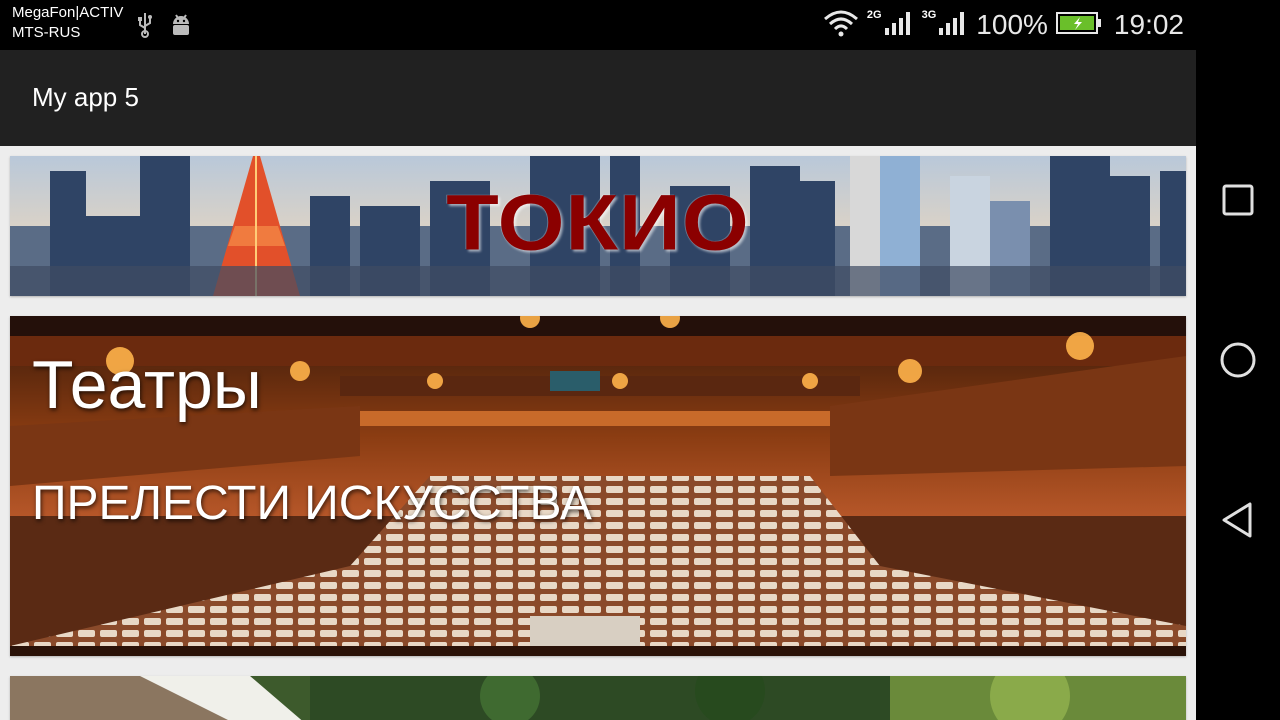 This screenshot has width=1280, height=720. I want to click on back-triangle-icon, so click(1237, 520).